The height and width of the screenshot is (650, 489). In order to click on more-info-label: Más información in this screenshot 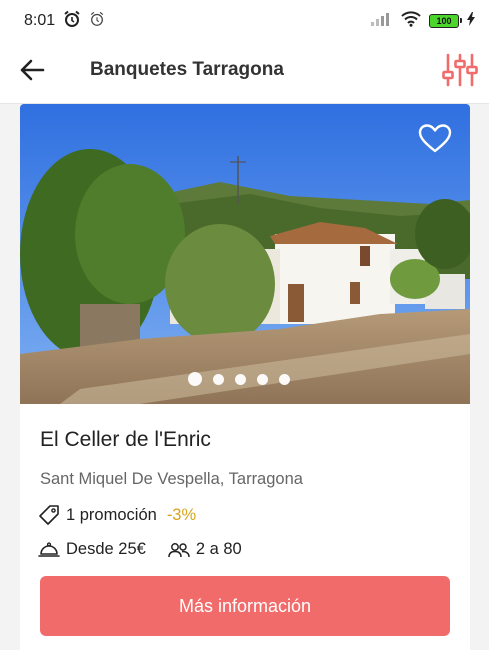, I will do `click(245, 605)`.